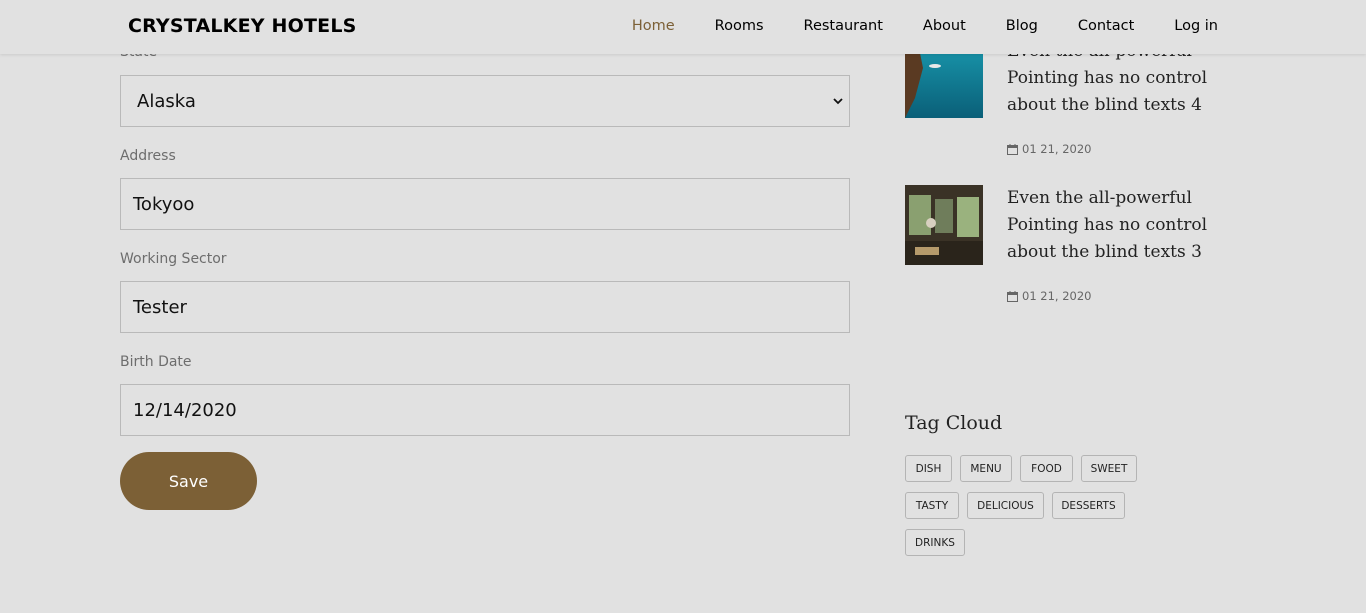  I want to click on nav-restaurant: Restaurant, so click(843, 26).